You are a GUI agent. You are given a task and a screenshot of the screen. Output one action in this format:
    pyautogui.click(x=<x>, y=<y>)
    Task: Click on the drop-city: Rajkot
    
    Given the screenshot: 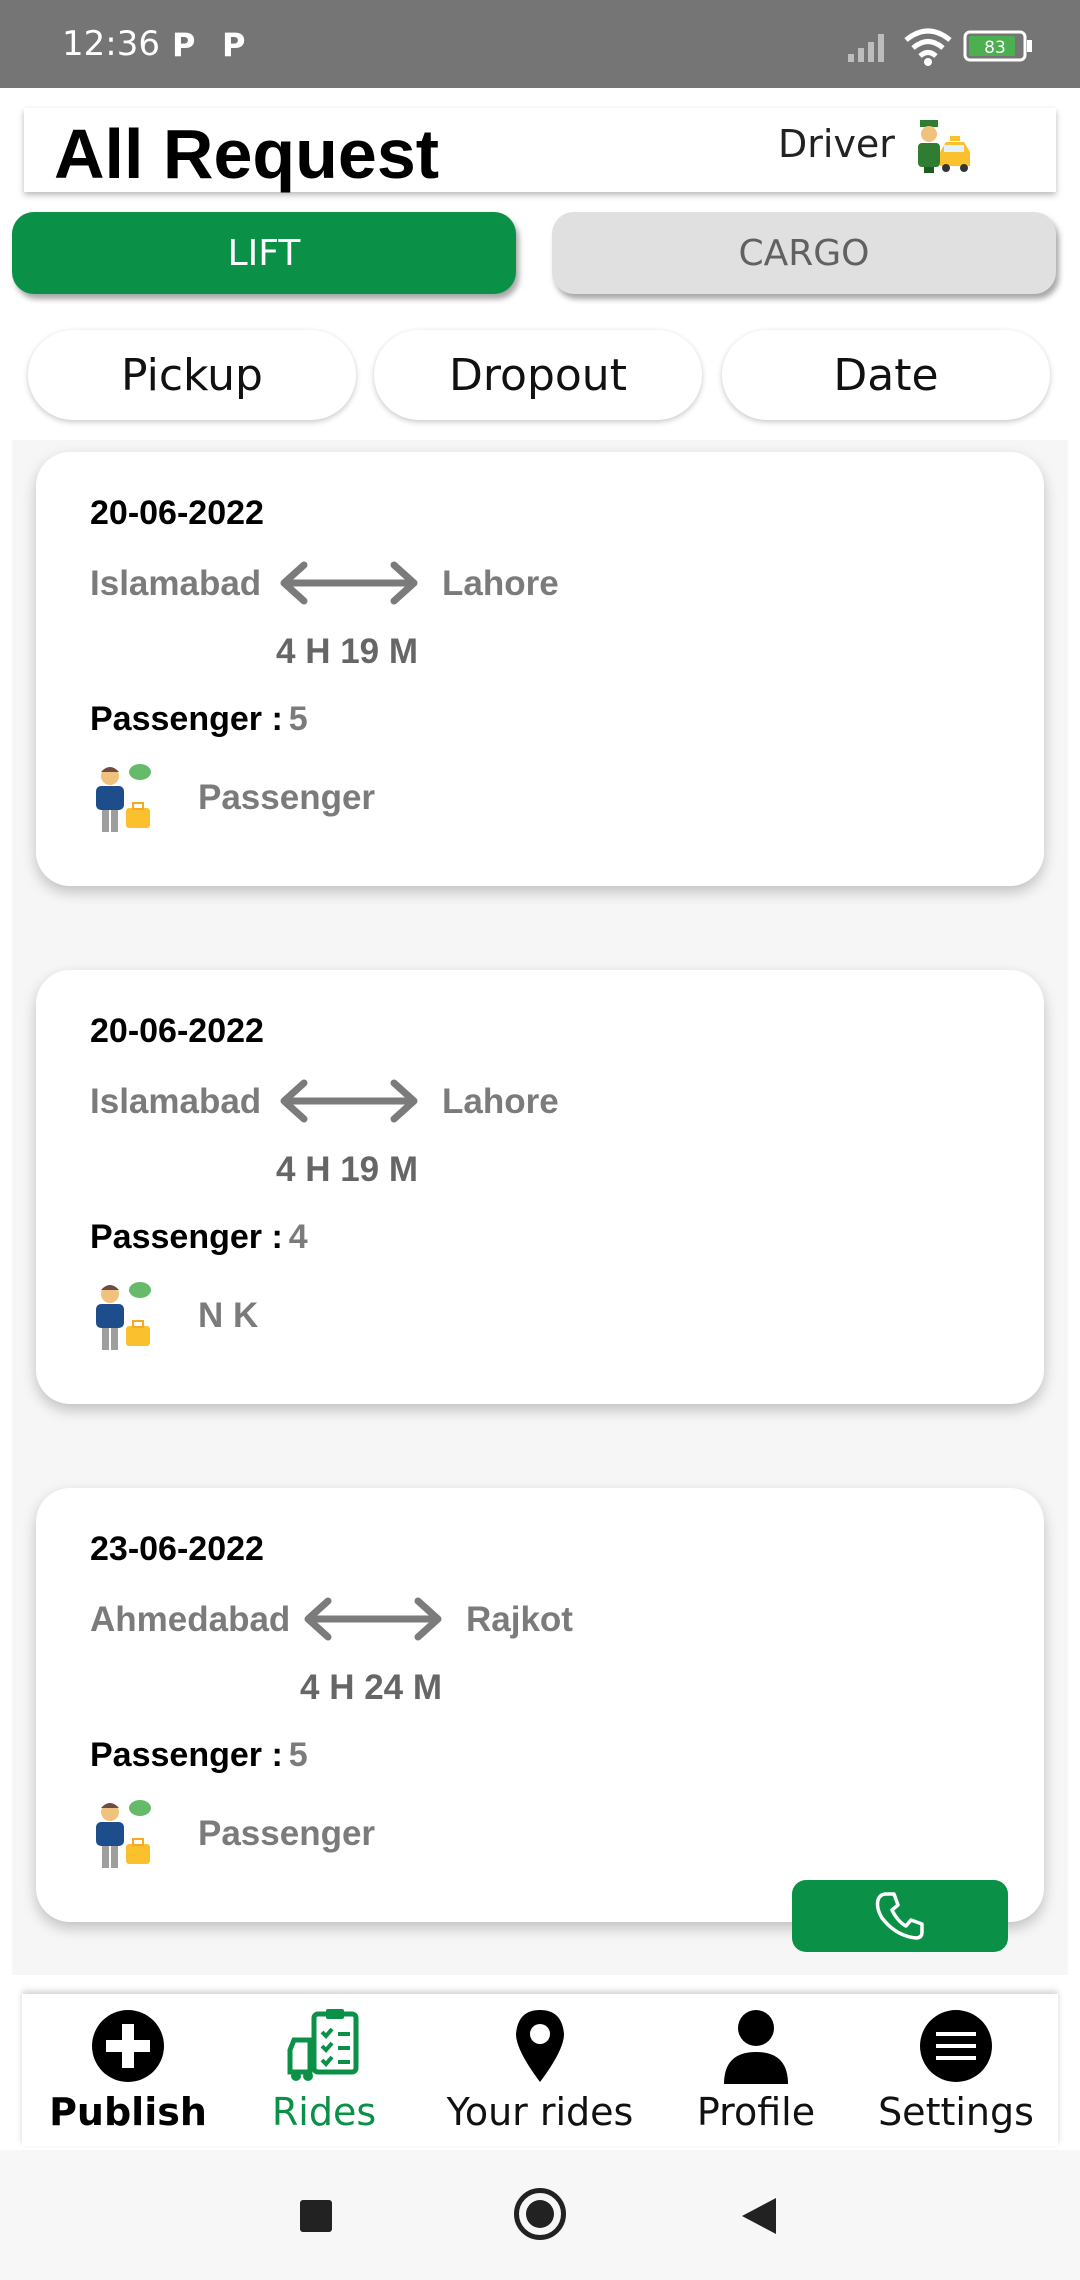 What is the action you would take?
    pyautogui.click(x=519, y=1619)
    